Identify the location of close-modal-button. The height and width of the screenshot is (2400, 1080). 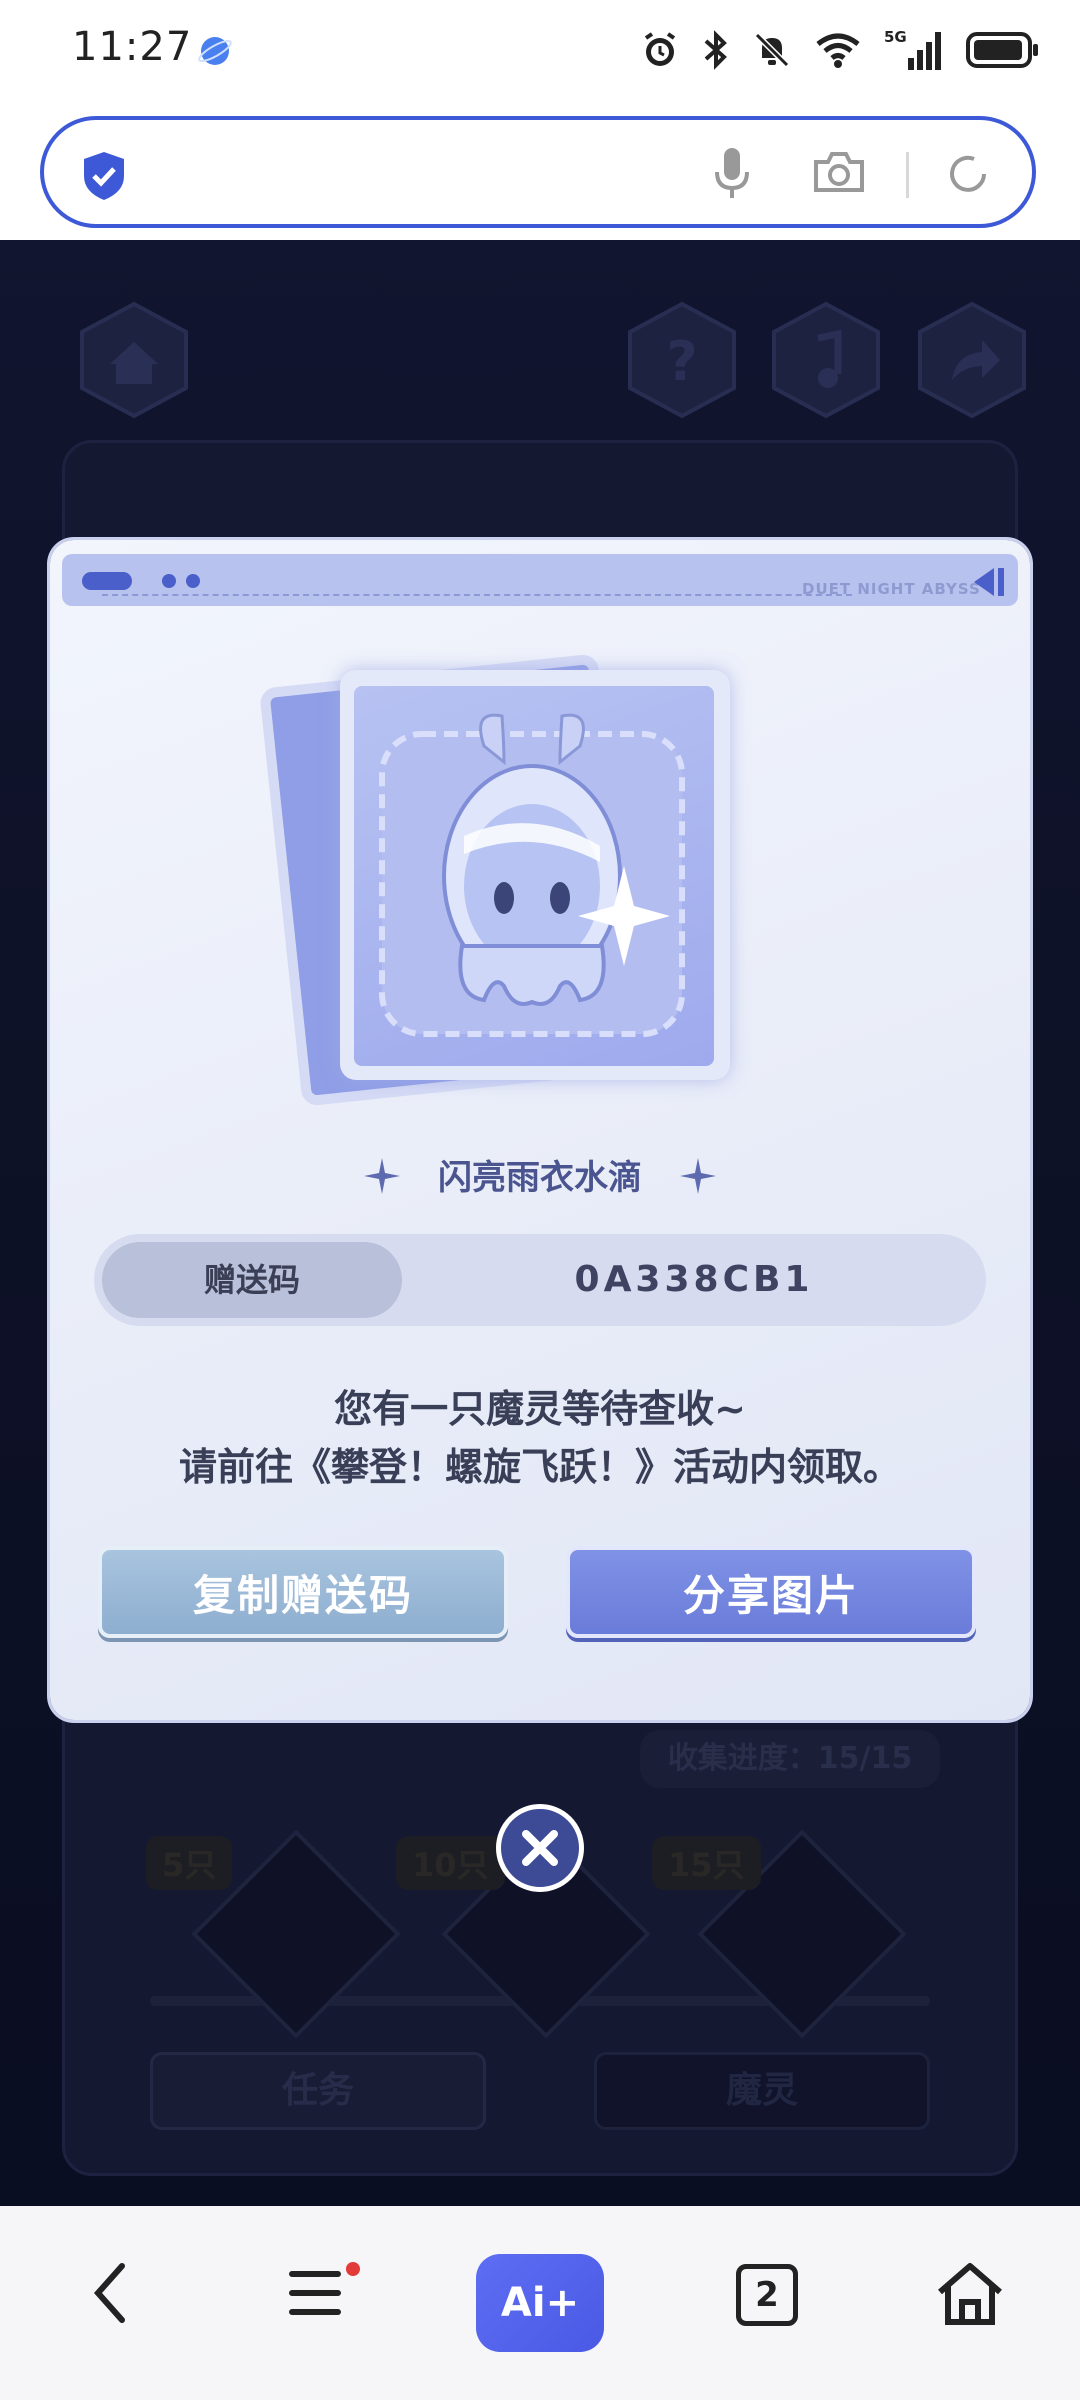
(540, 1848).